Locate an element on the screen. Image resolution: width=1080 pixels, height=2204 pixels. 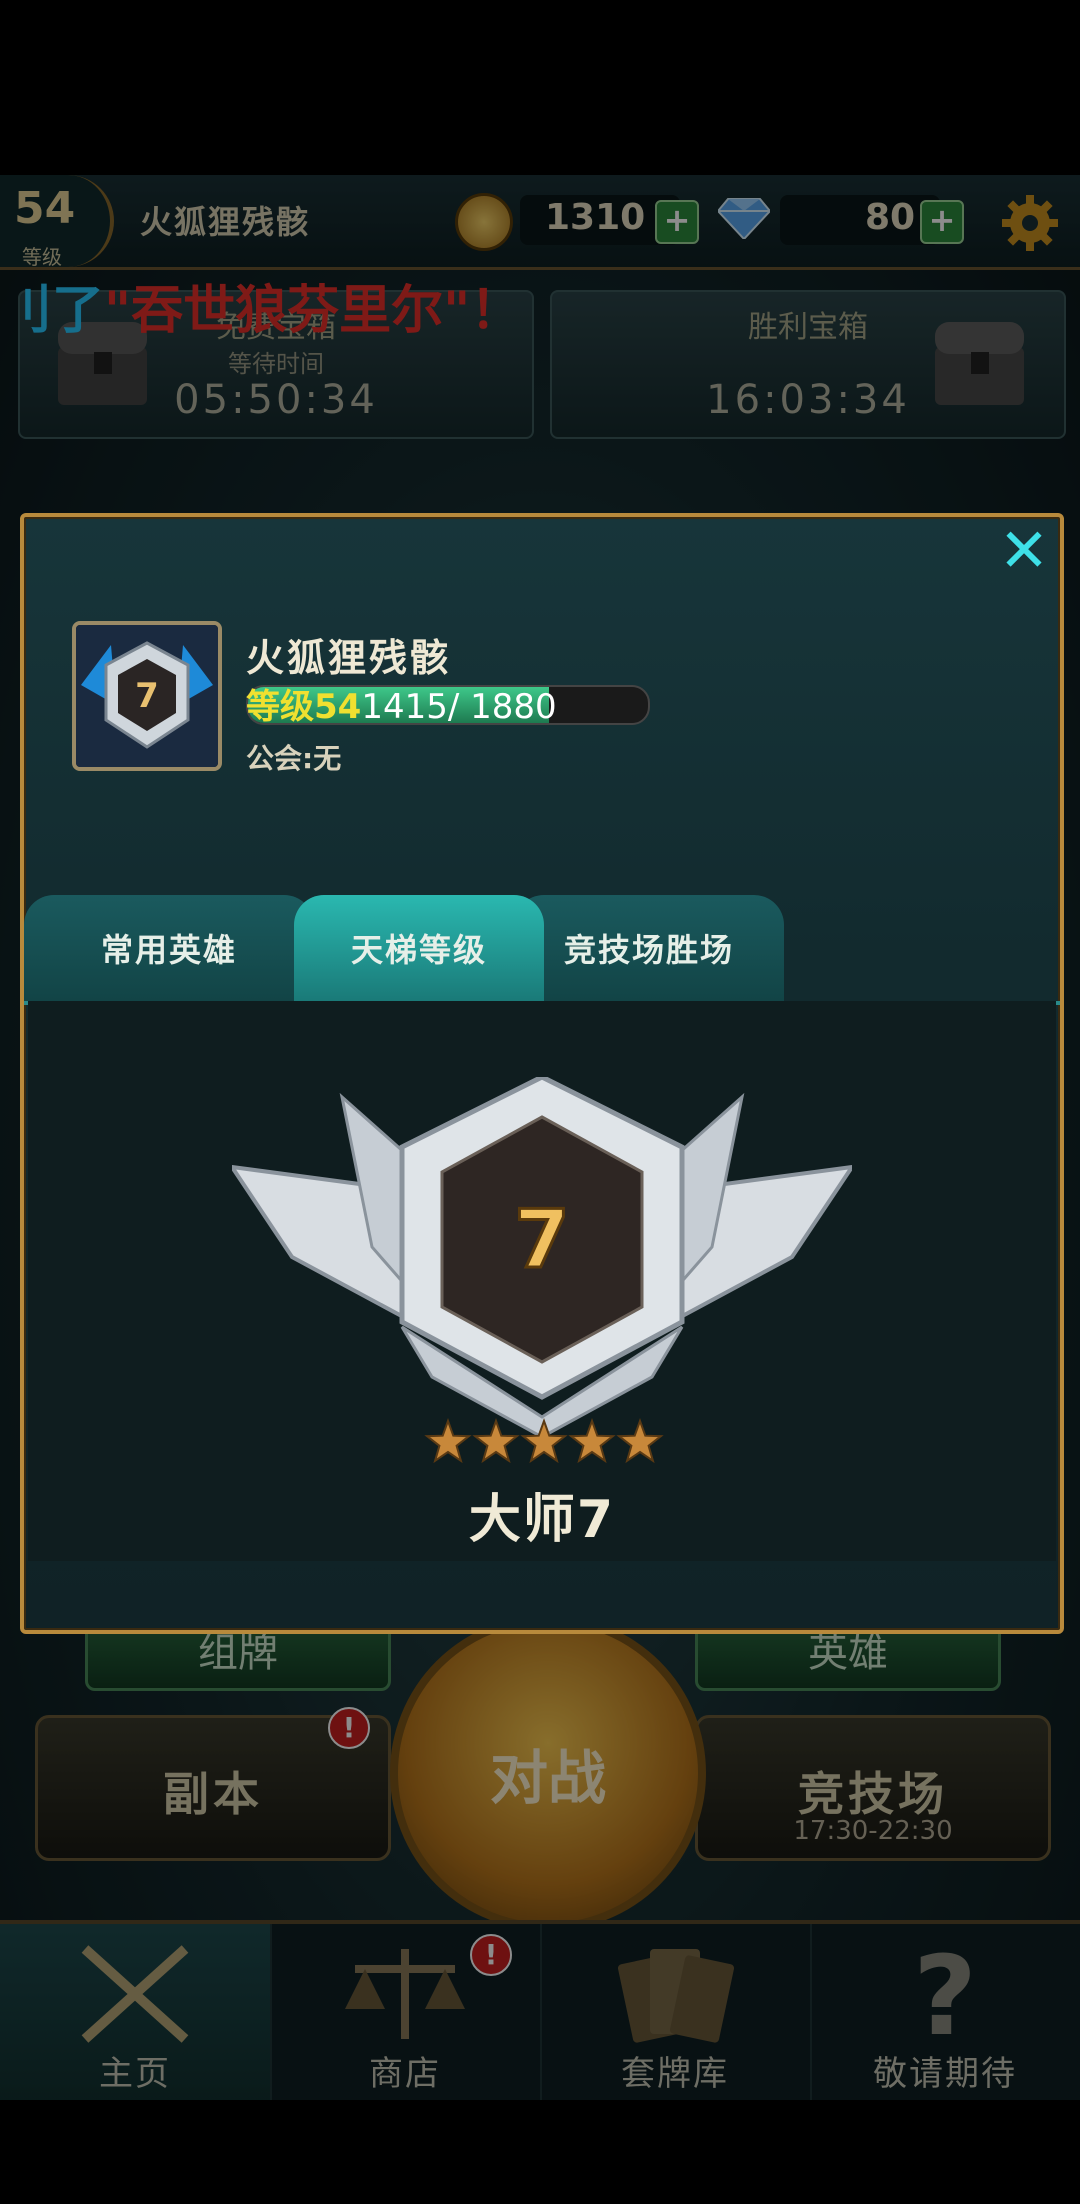
rank-stars is located at coordinates (544, 1441).